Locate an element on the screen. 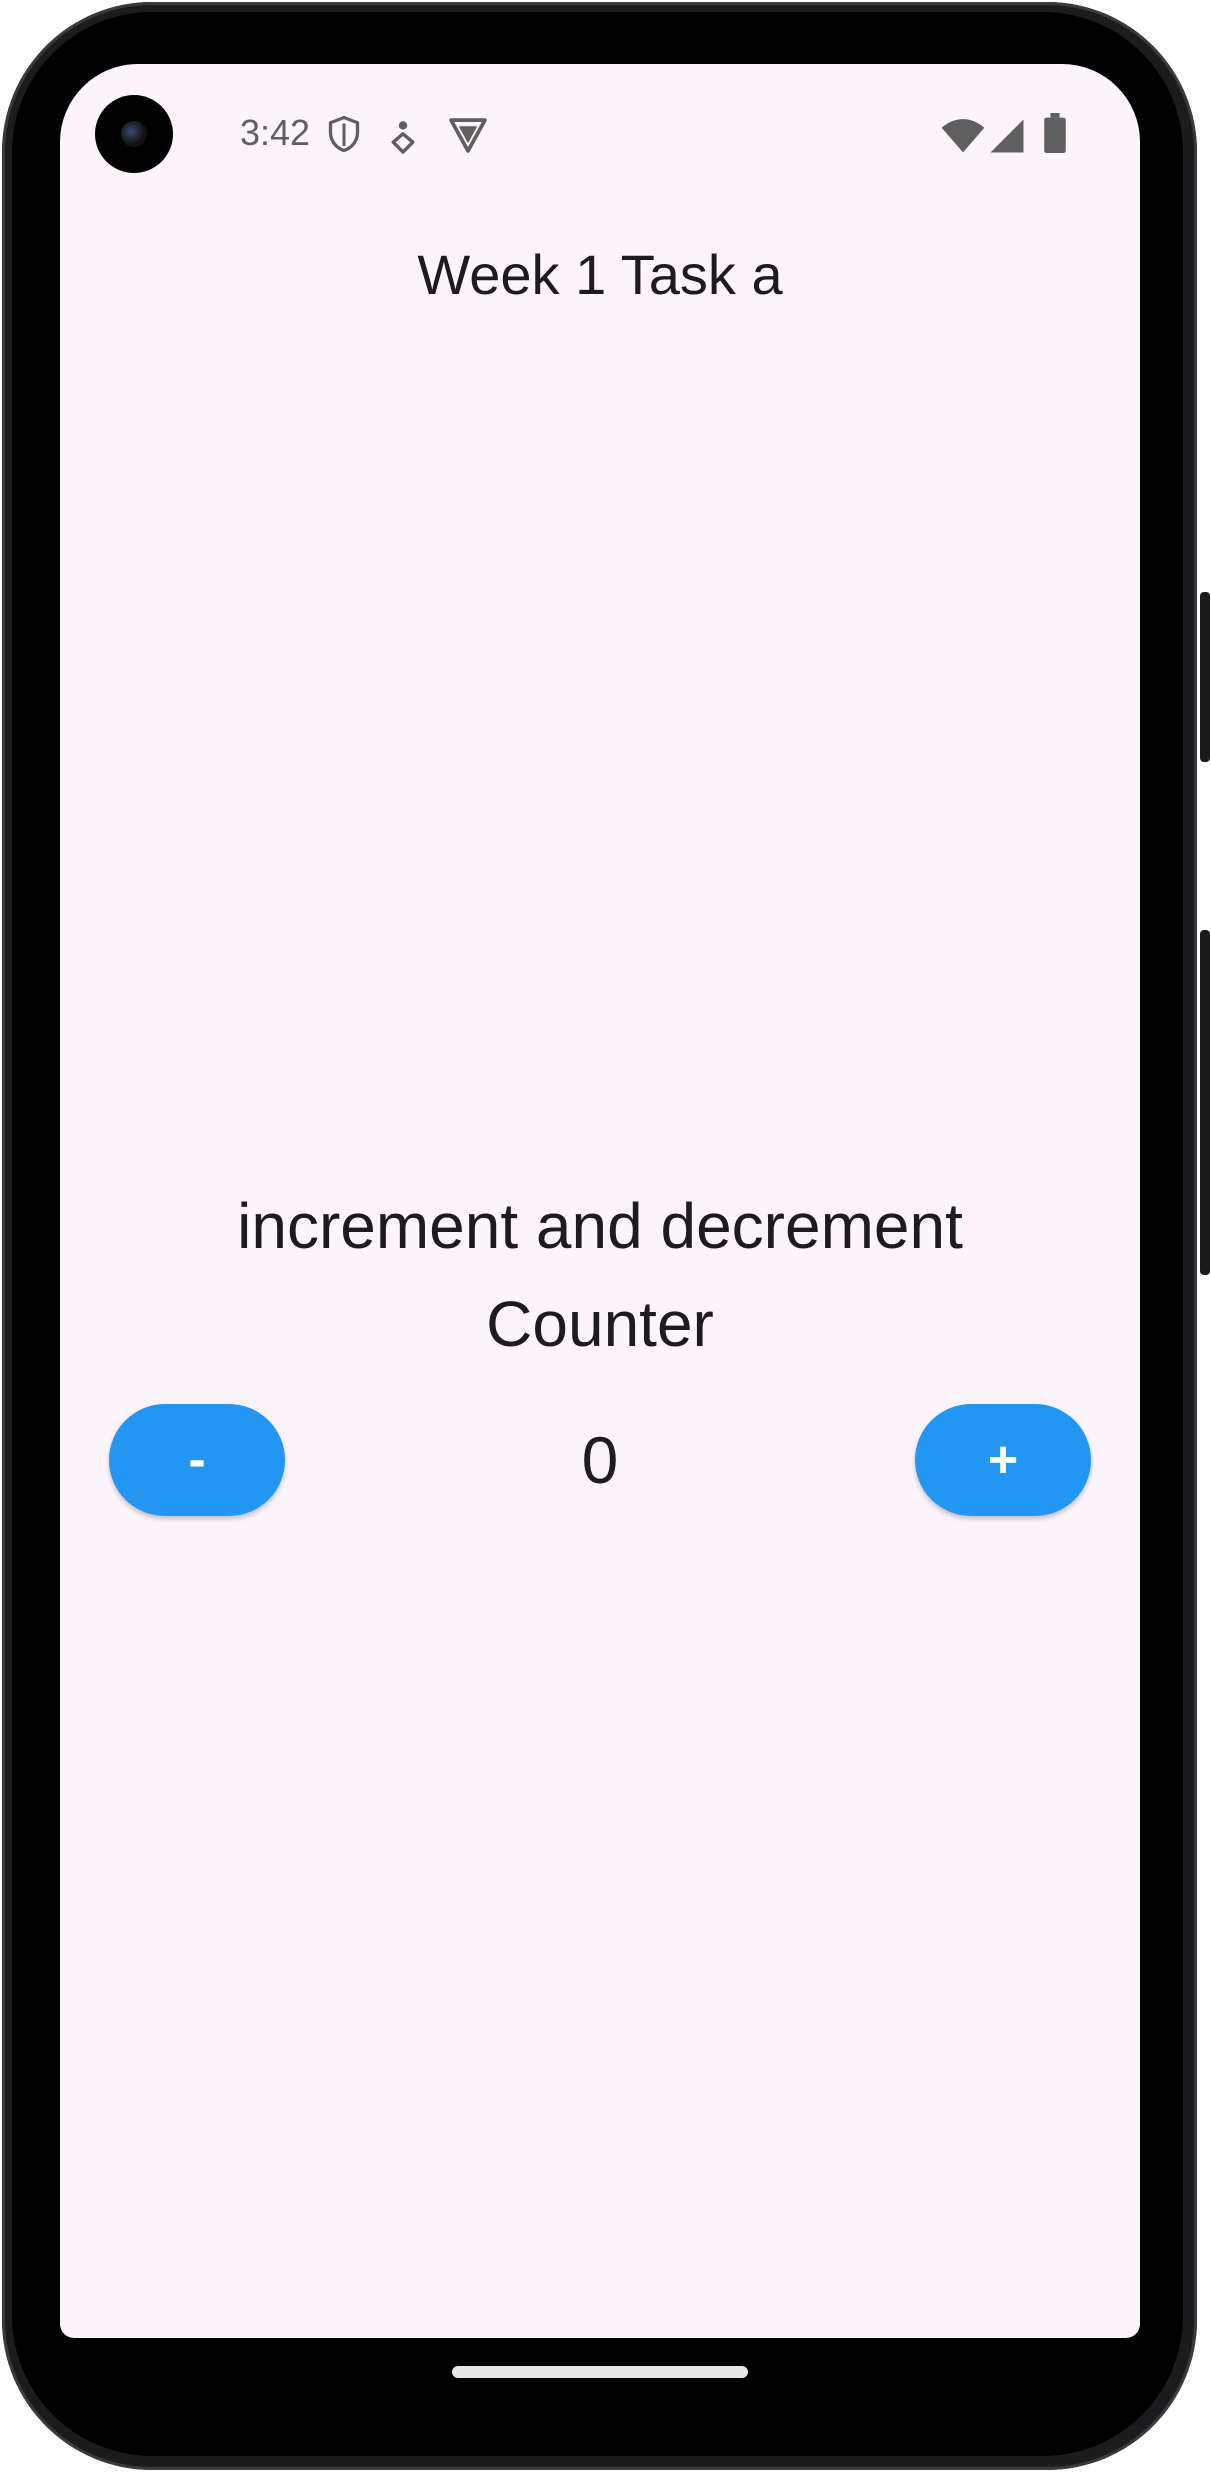  app-title: Week 1 Task a is located at coordinates (600, 274).